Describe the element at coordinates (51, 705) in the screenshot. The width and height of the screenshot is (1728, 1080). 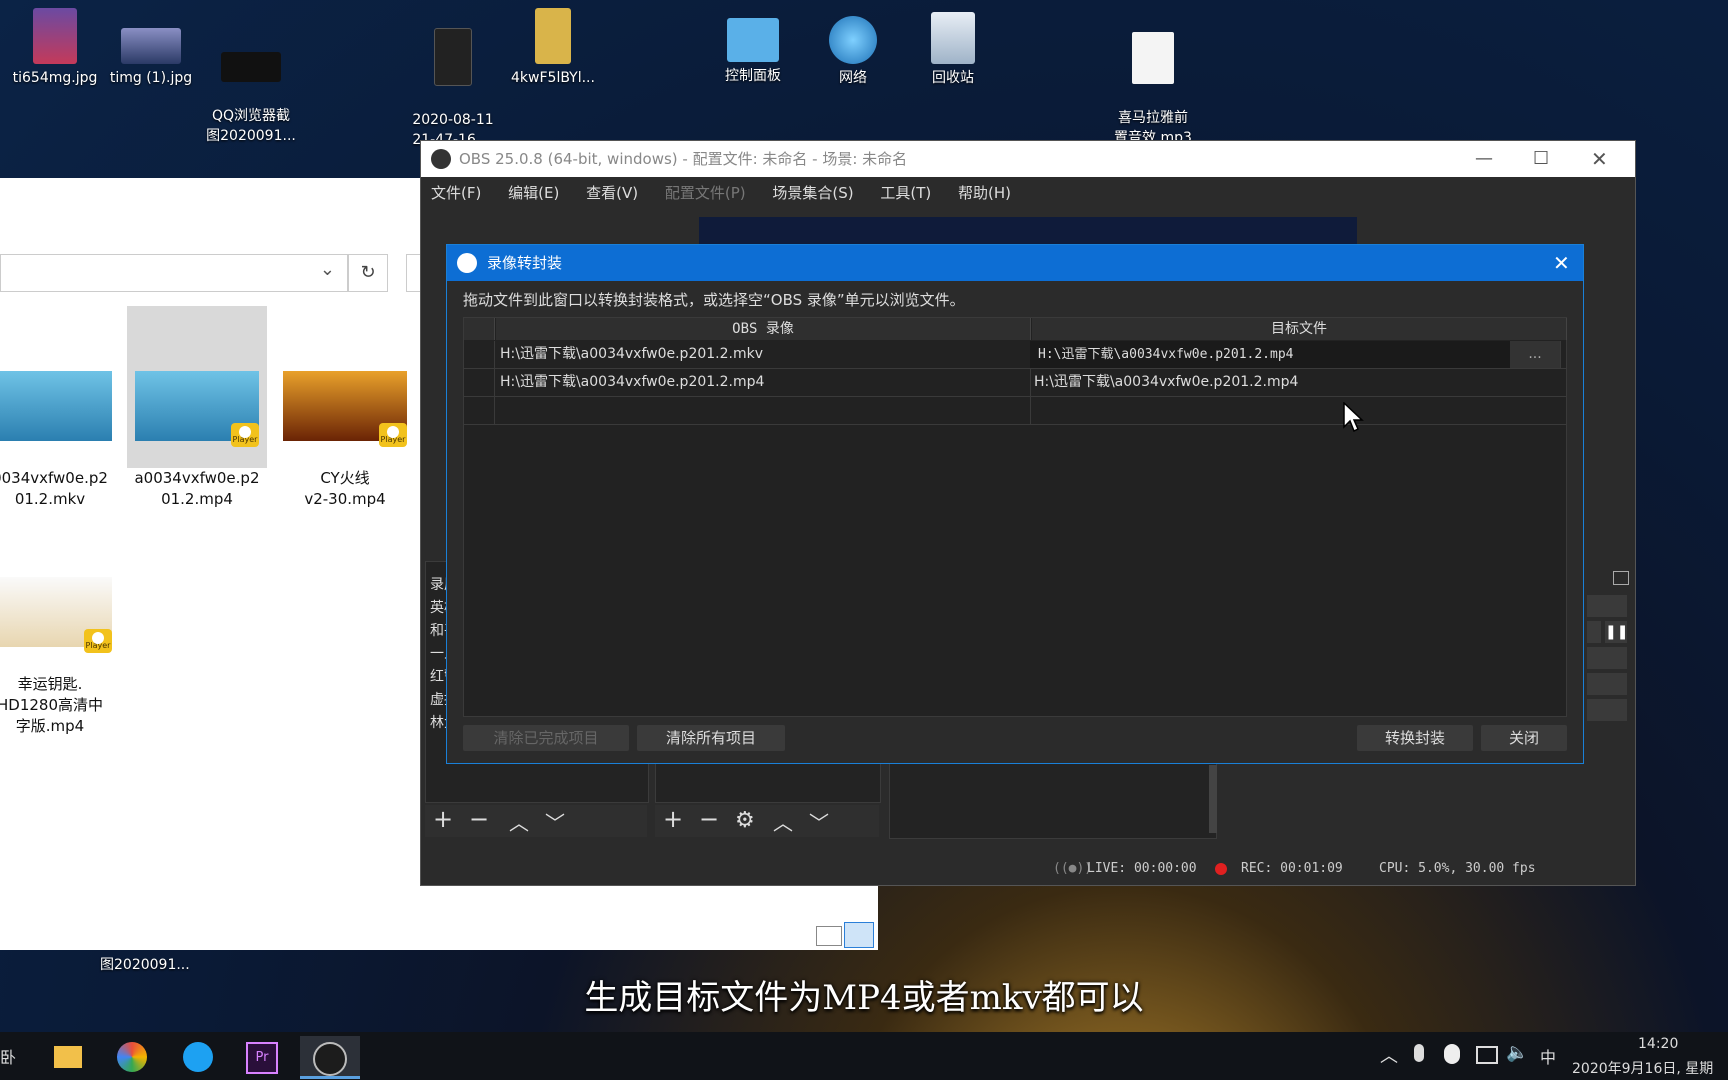
I see `file-label: 幸运钥匙. HD1280高清中 字版.mp4` at that location.